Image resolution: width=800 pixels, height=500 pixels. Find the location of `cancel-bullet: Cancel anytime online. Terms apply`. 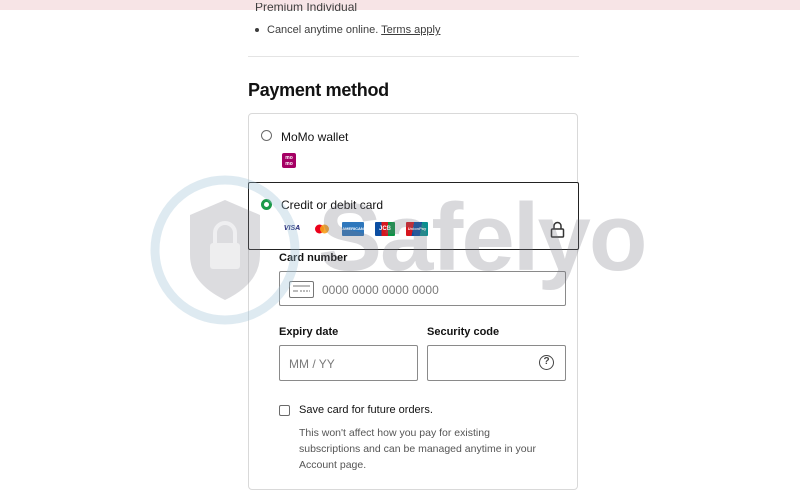

cancel-bullet: Cancel anytime online. Terms apply is located at coordinates (347, 30).